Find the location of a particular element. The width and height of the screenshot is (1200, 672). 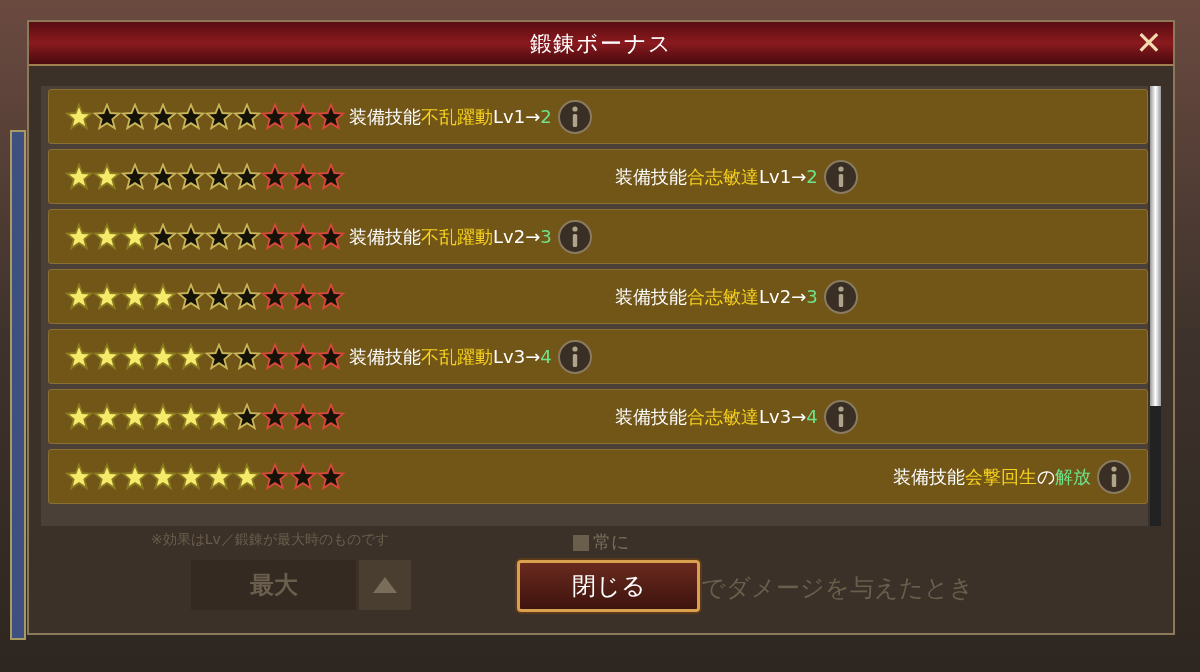

bonus-text: 装備技能合志敏達Lv2→3 is located at coordinates (716, 297).